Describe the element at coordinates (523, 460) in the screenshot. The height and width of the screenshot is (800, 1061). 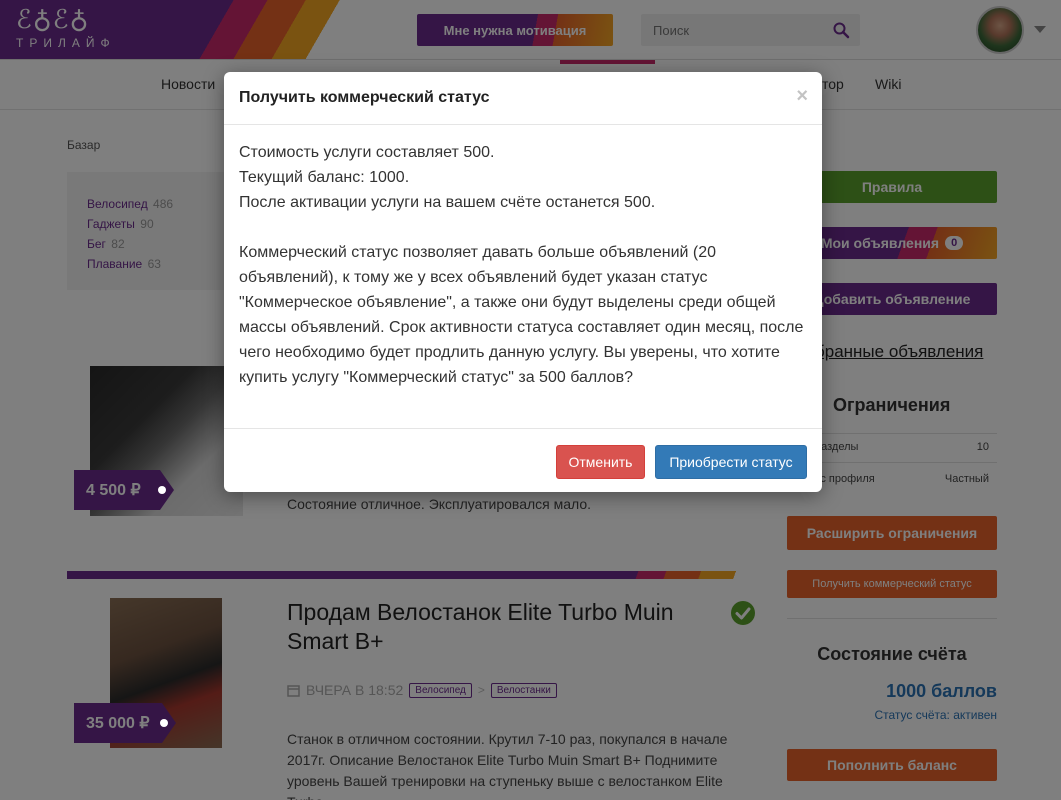
I see `modal-footer: Отменить Приобрести статус` at that location.